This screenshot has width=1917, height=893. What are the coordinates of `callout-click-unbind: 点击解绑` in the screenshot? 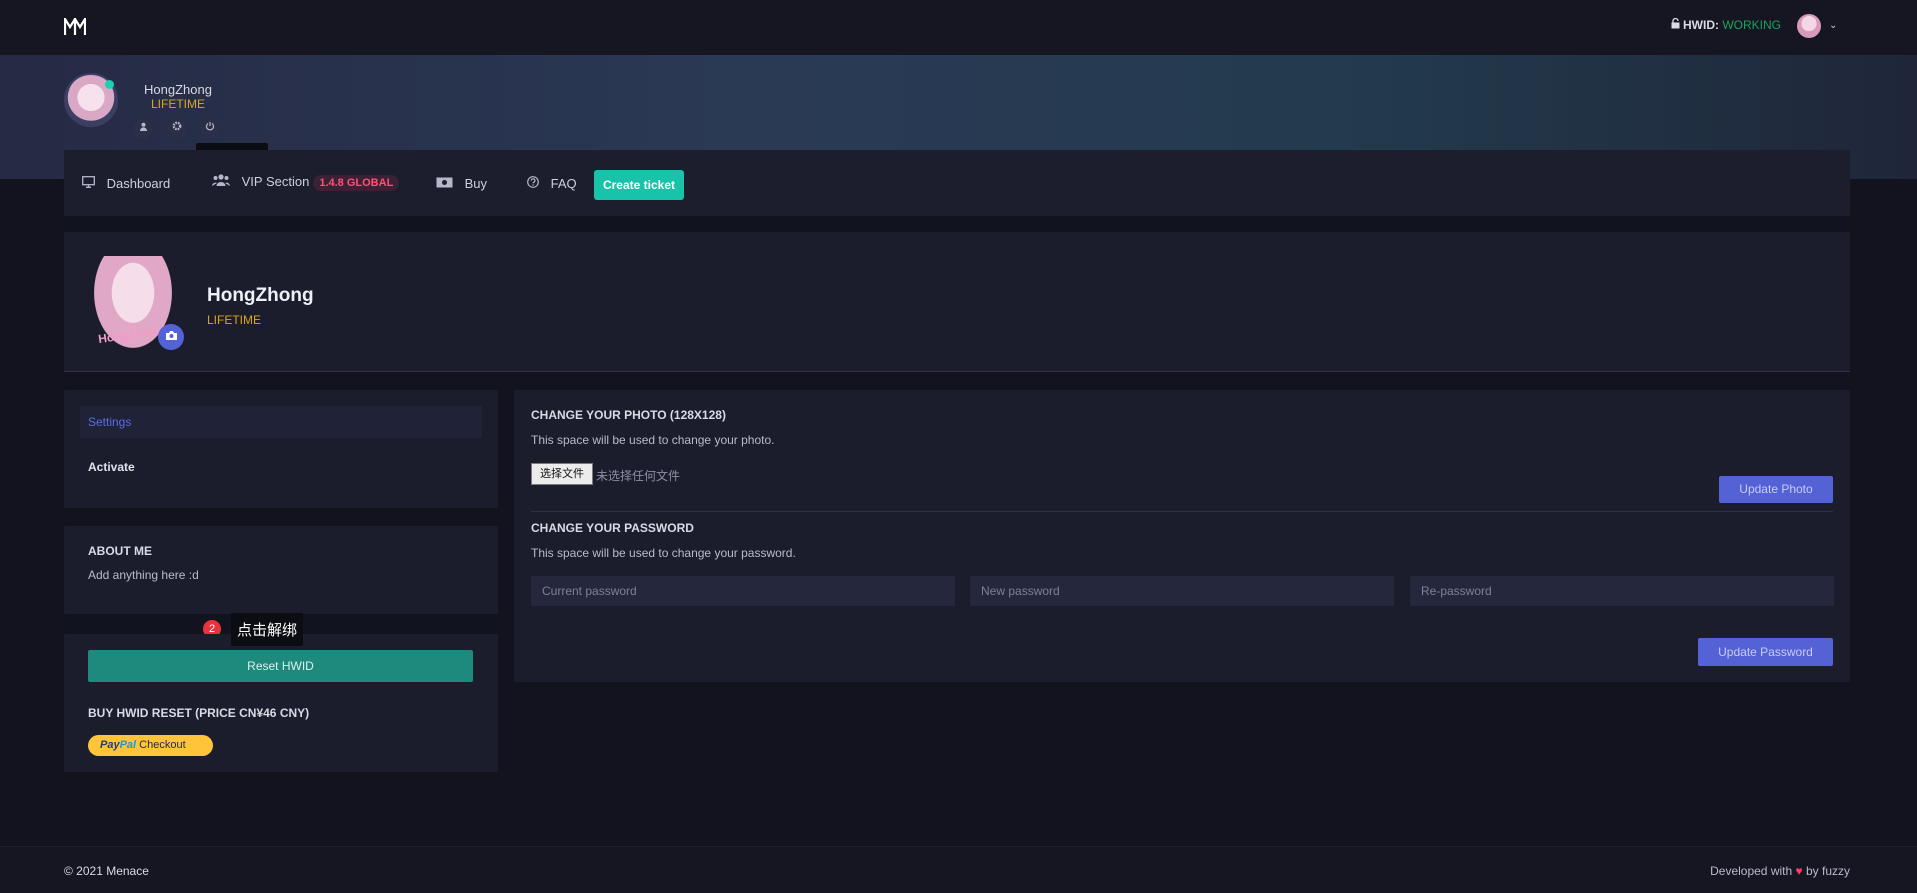 It's located at (267, 629).